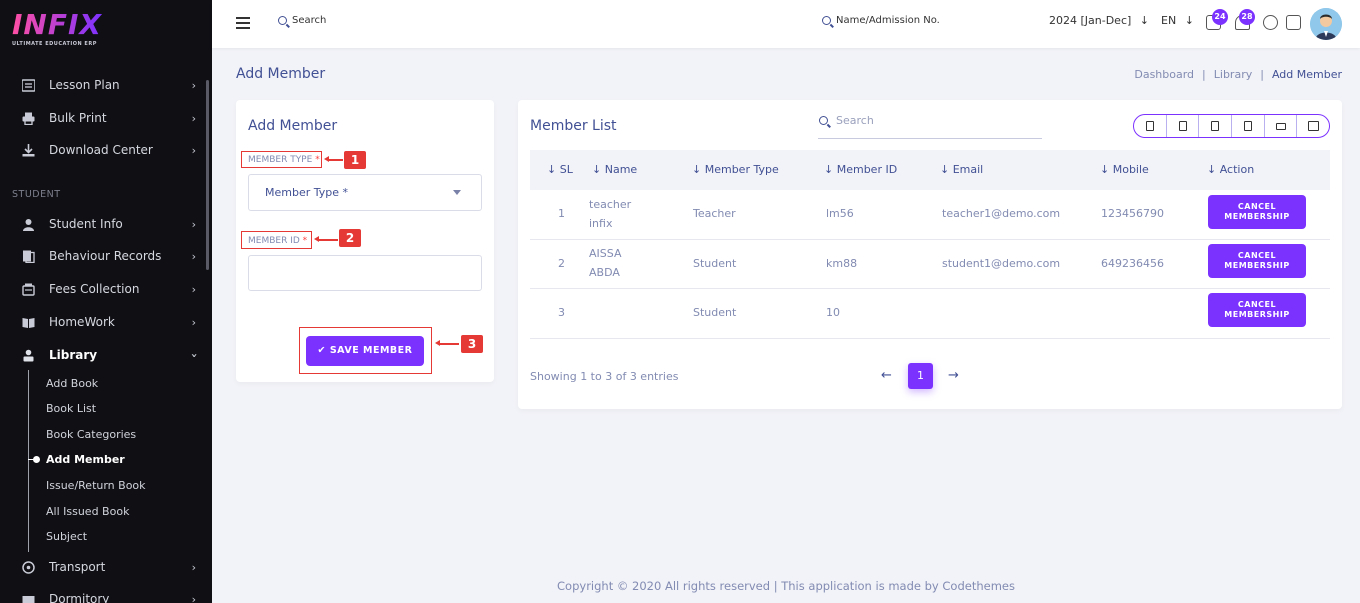  I want to click on cell-name: teacher infix, so click(610, 214).